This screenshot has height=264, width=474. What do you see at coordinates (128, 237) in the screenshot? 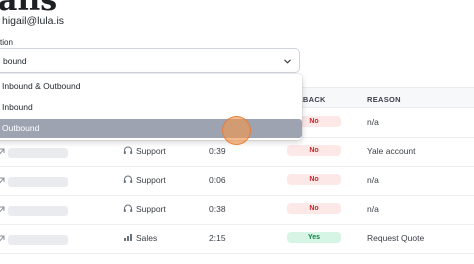
I see `sales-chart-icon` at bounding box center [128, 237].